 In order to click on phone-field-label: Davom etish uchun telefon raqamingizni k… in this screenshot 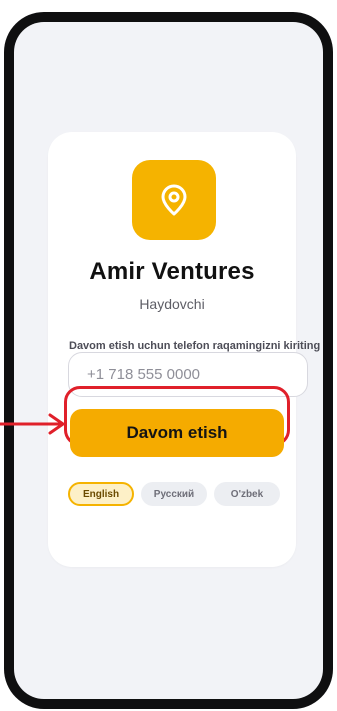, I will do `click(195, 346)`.